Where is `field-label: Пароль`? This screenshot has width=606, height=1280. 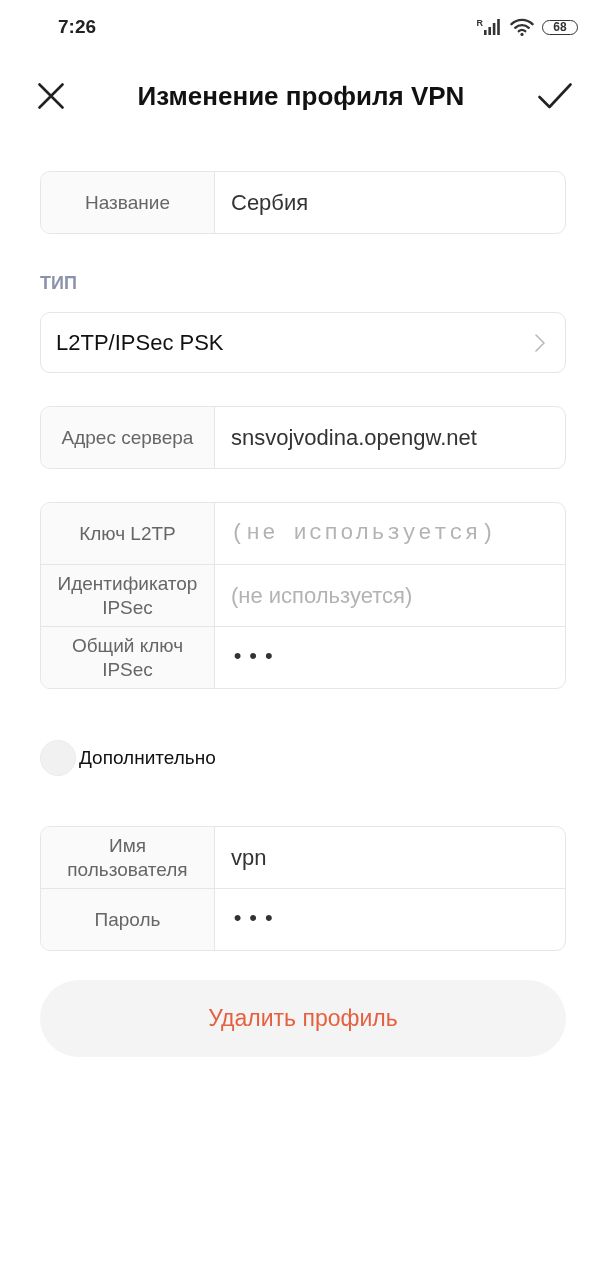 field-label: Пароль is located at coordinates (128, 919).